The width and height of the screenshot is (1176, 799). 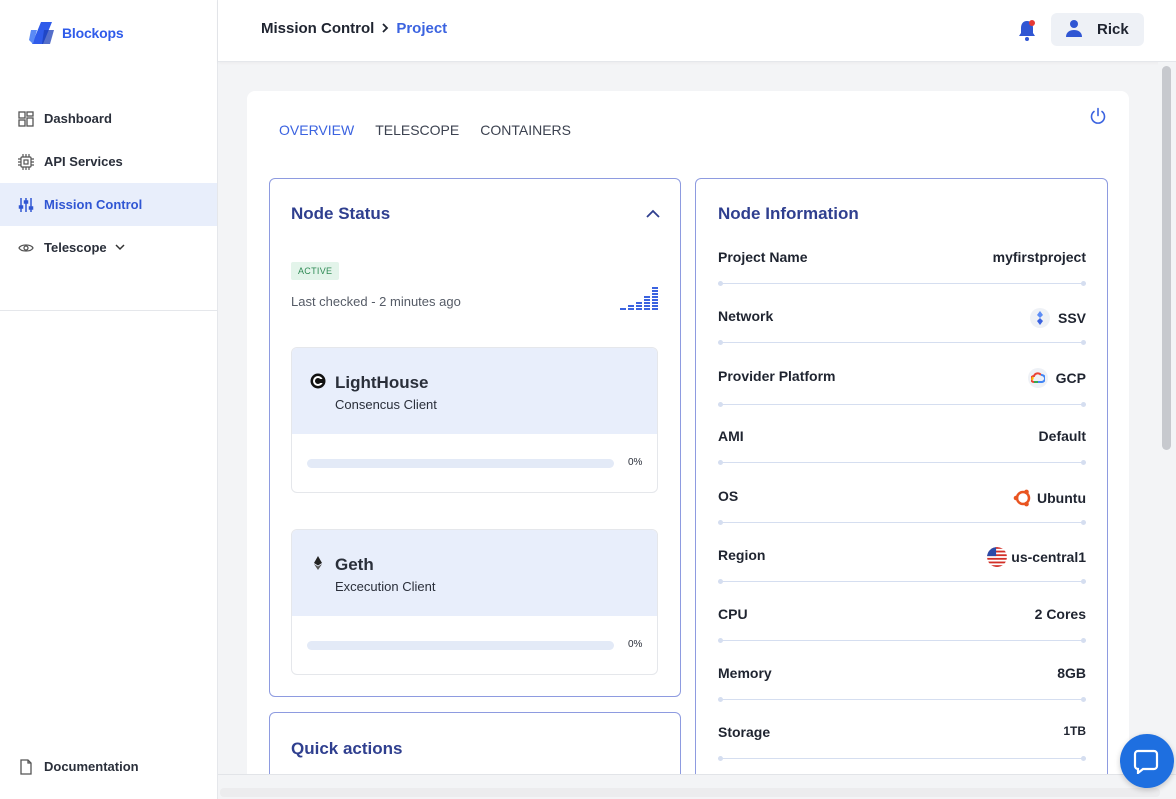 I want to click on client-name: LightHouse, so click(x=382, y=382).